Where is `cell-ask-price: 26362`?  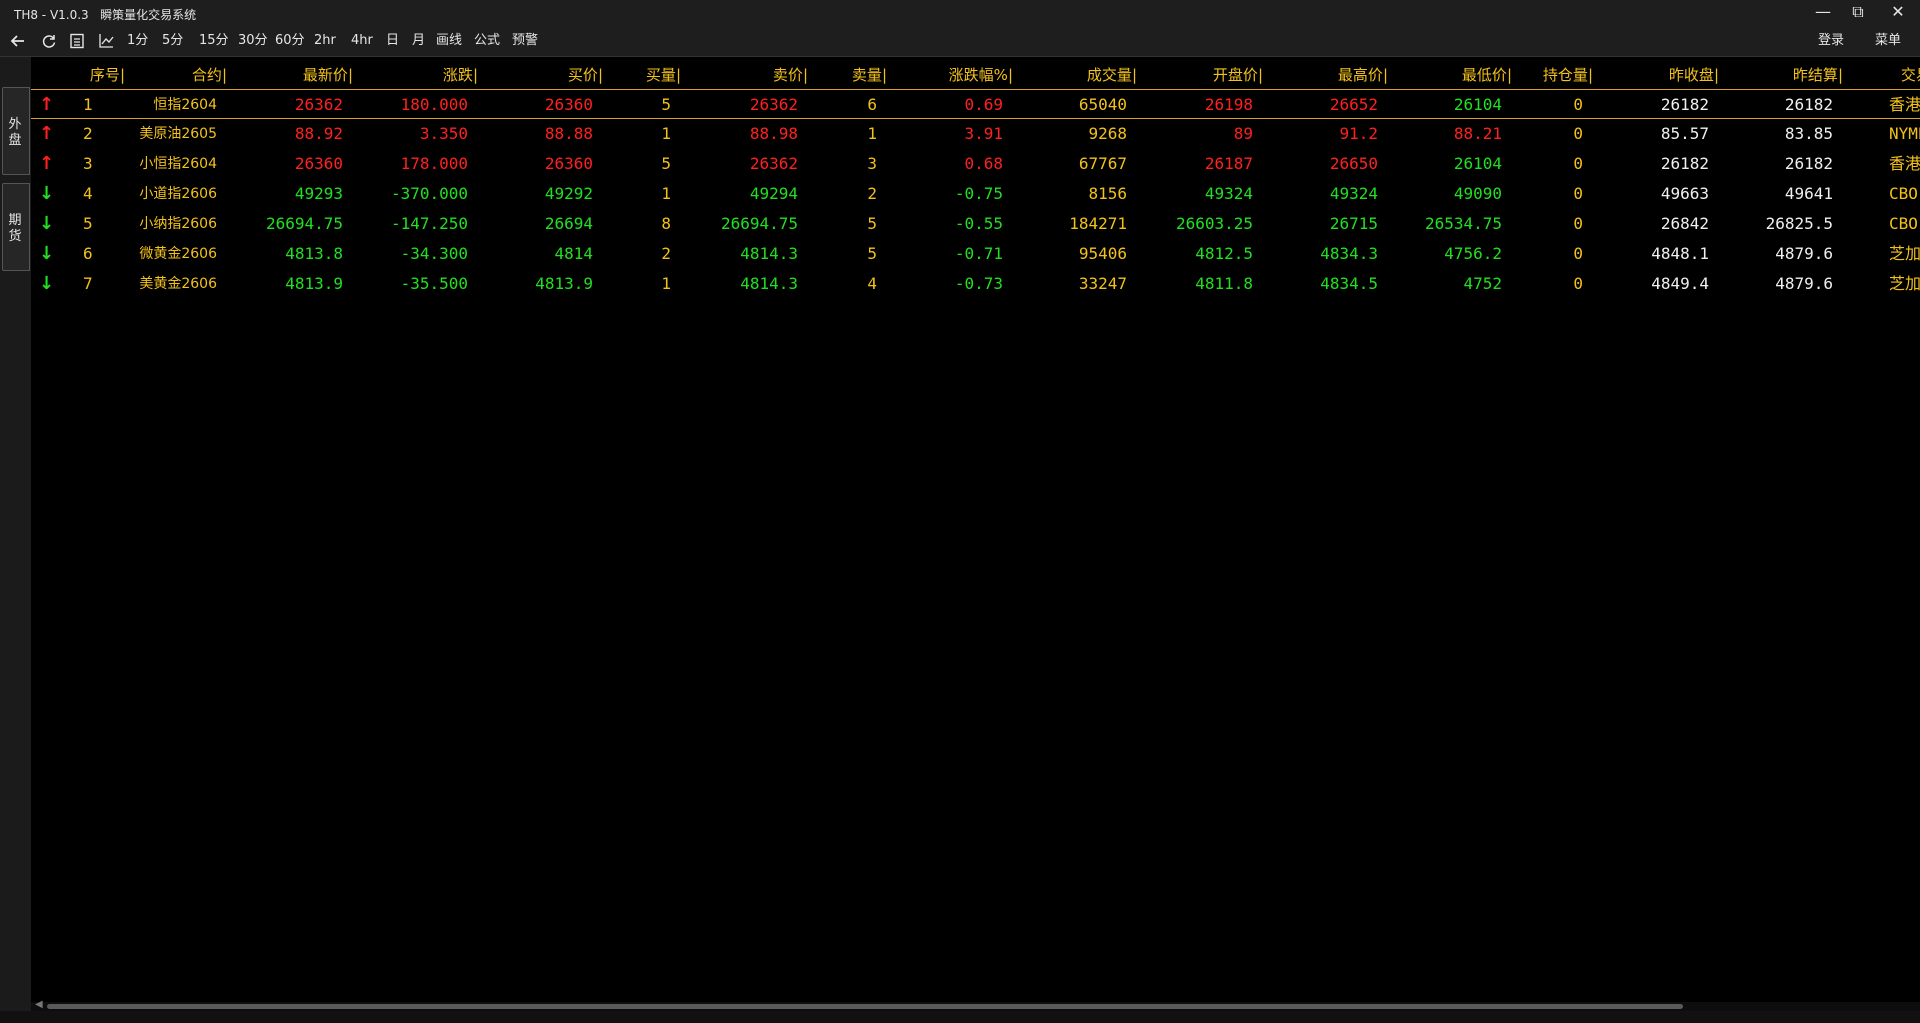 cell-ask-price: 26362 is located at coordinates (773, 104).